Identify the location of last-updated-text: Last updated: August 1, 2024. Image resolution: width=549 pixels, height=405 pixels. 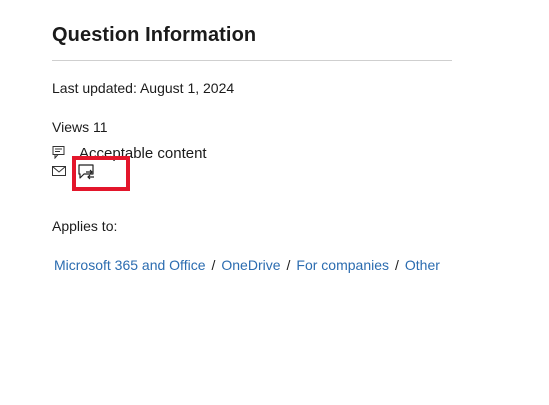
(143, 88).